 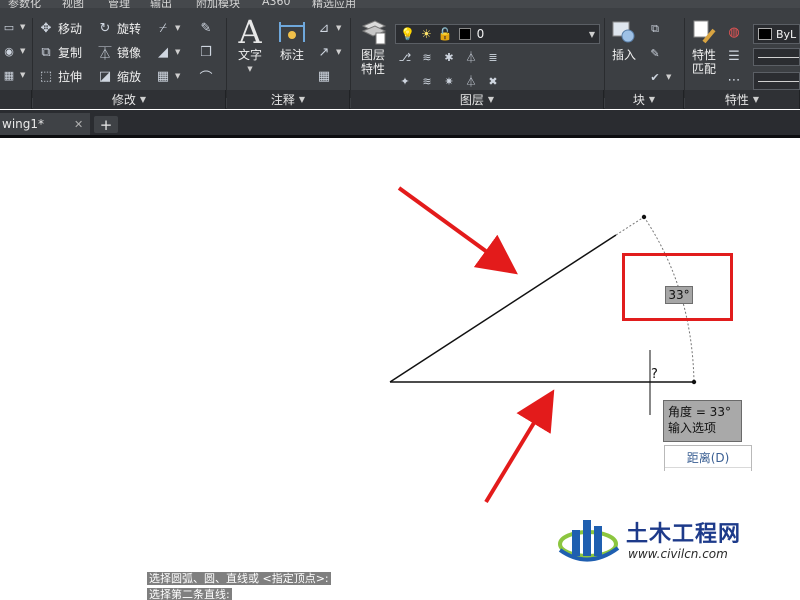 What do you see at coordinates (250, 32) in the screenshot?
I see `text-icon: A` at bounding box center [250, 32].